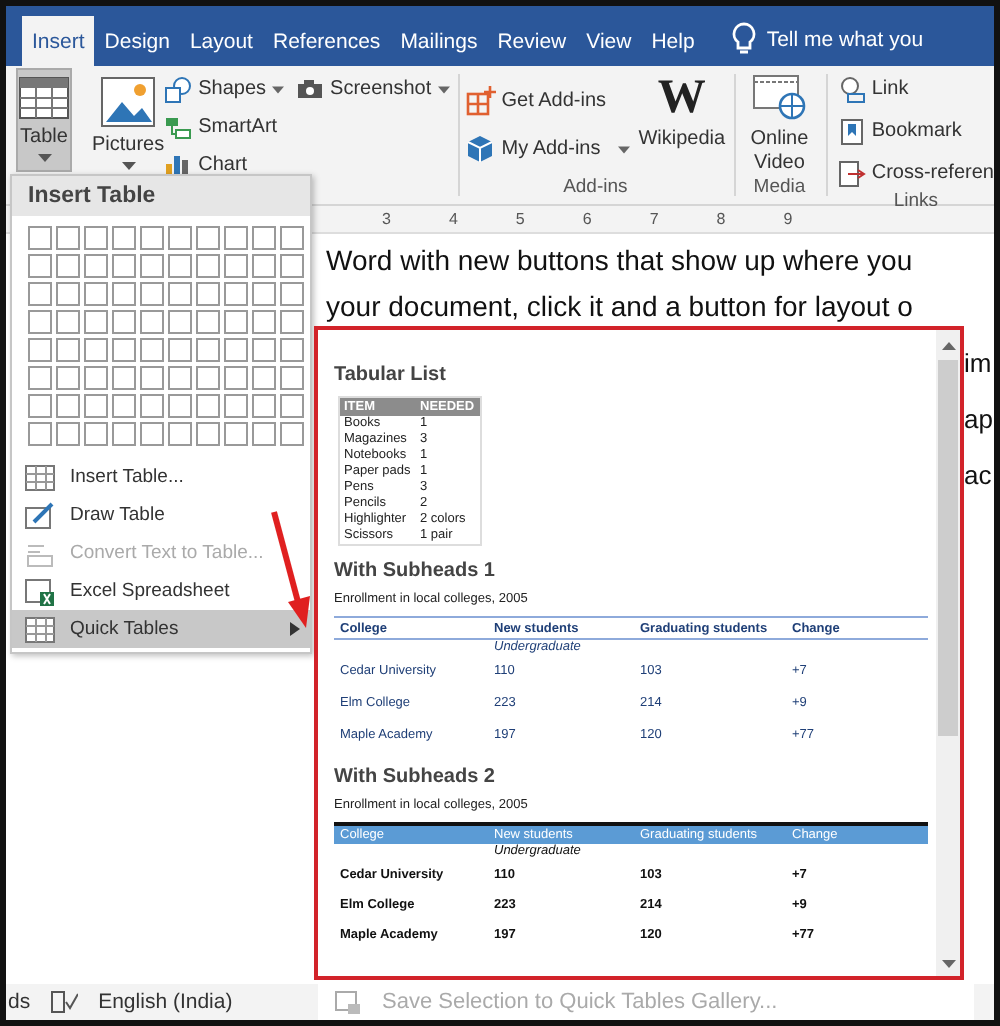 Image resolution: width=1000 pixels, height=1026 pixels. I want to click on ribbon-tab: References, so click(326, 41).